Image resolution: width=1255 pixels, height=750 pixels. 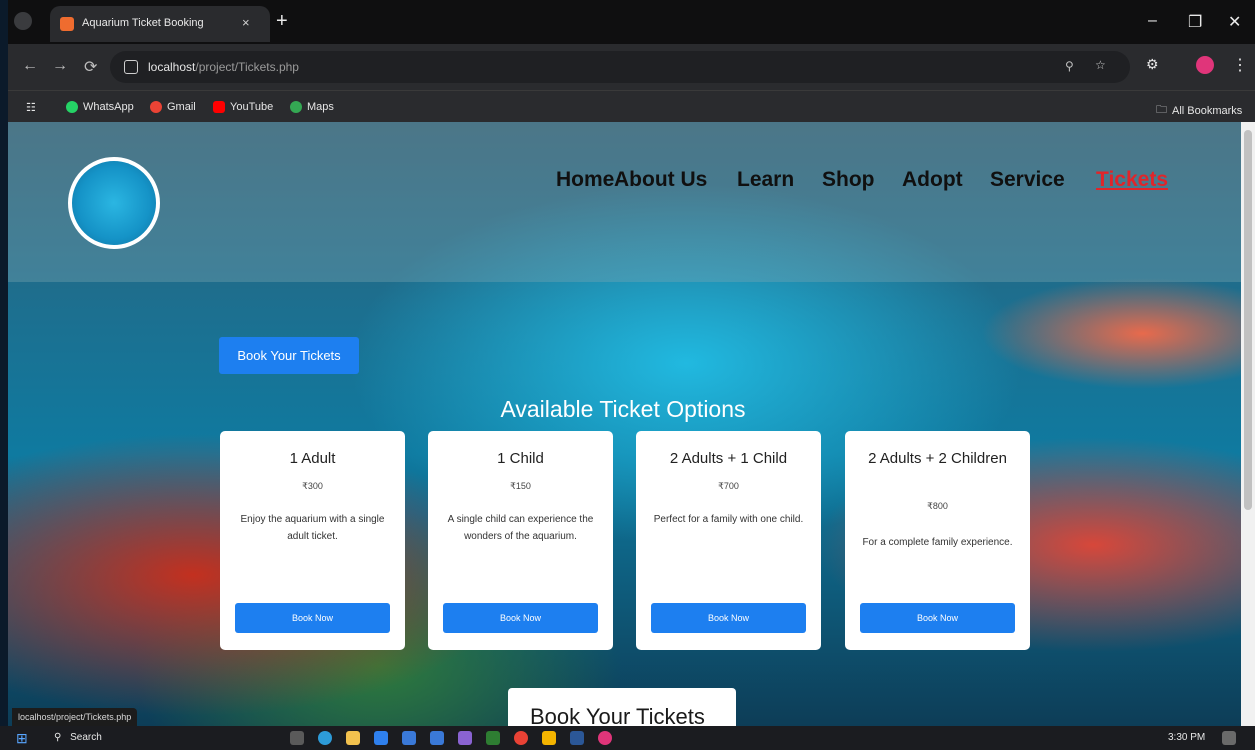 What do you see at coordinates (848, 180) in the screenshot?
I see `nav-shop: Shop` at bounding box center [848, 180].